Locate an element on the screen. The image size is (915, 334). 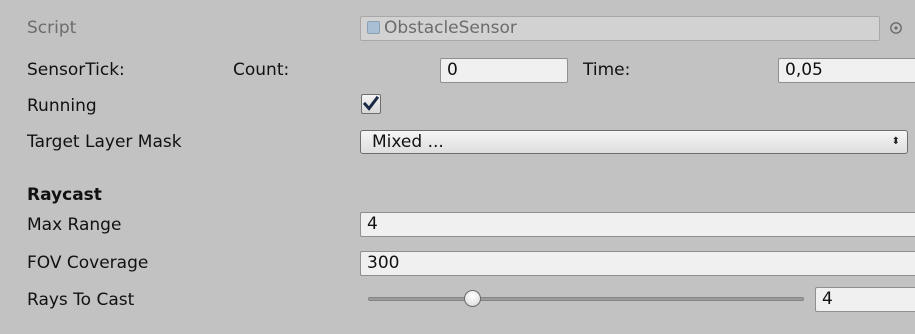
object-picker-icon is located at coordinates (896, 28).